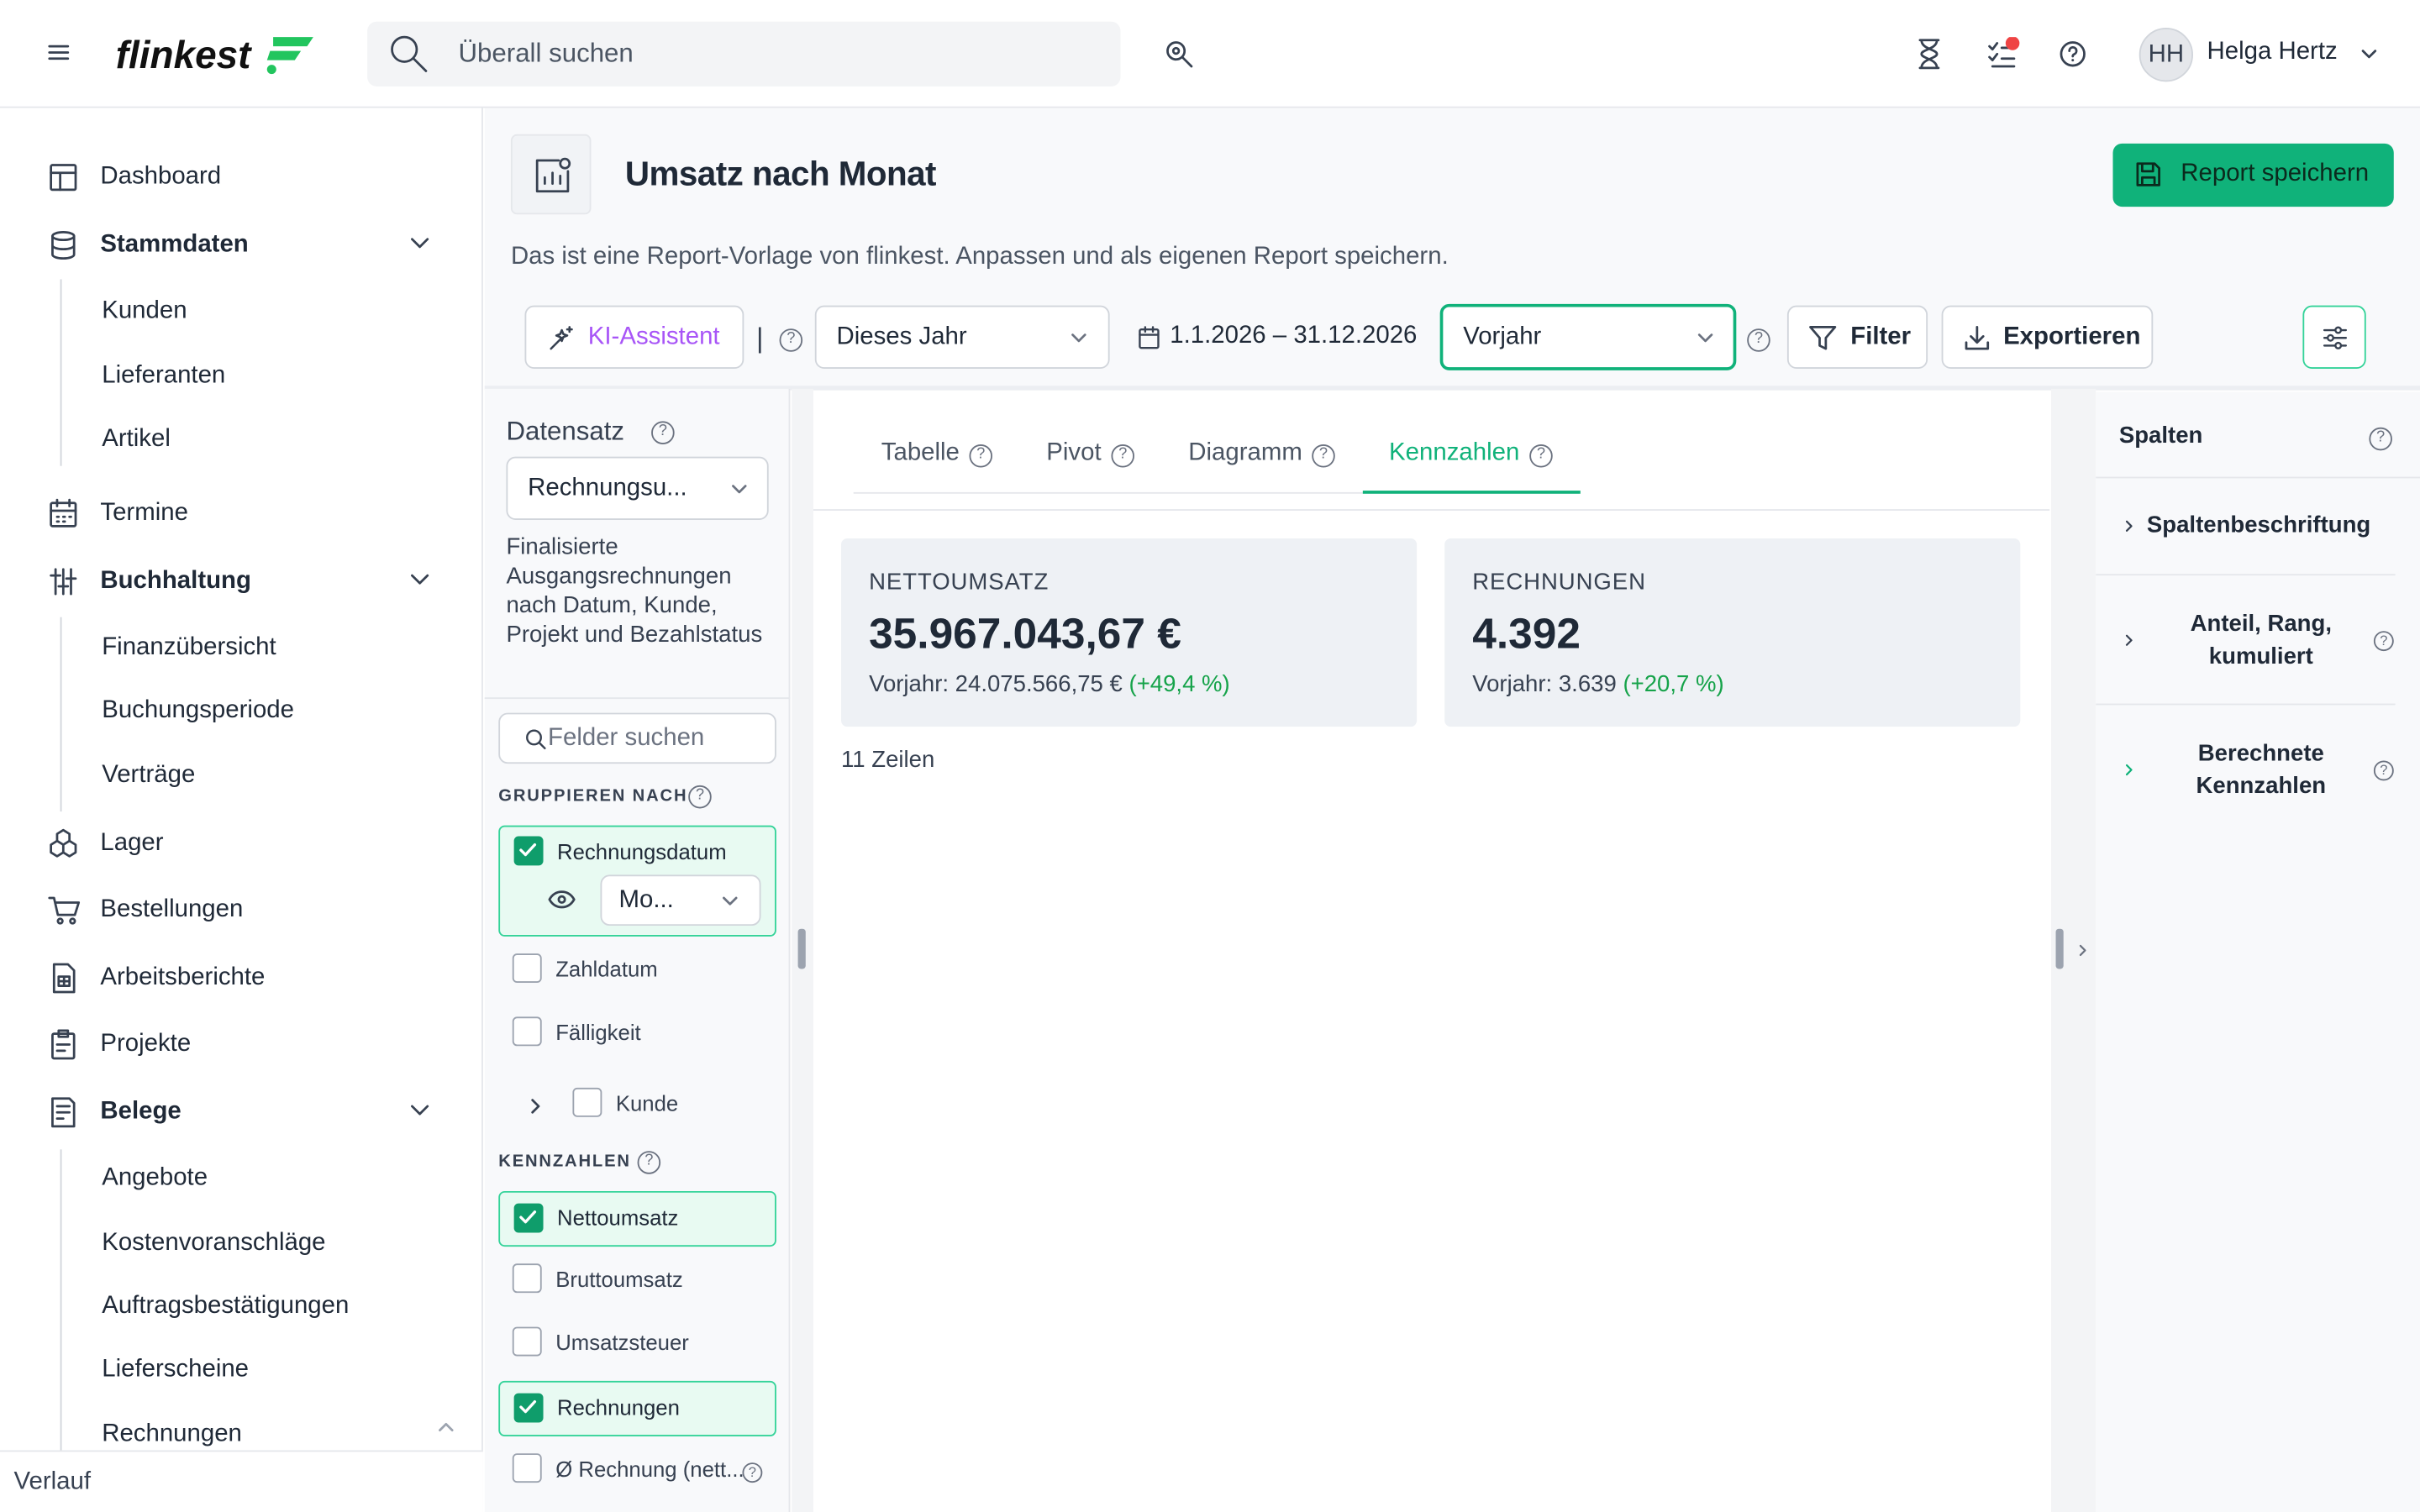 Image resolution: width=2420 pixels, height=1512 pixels. I want to click on tab-tabelle: Tabelle, so click(921, 453).